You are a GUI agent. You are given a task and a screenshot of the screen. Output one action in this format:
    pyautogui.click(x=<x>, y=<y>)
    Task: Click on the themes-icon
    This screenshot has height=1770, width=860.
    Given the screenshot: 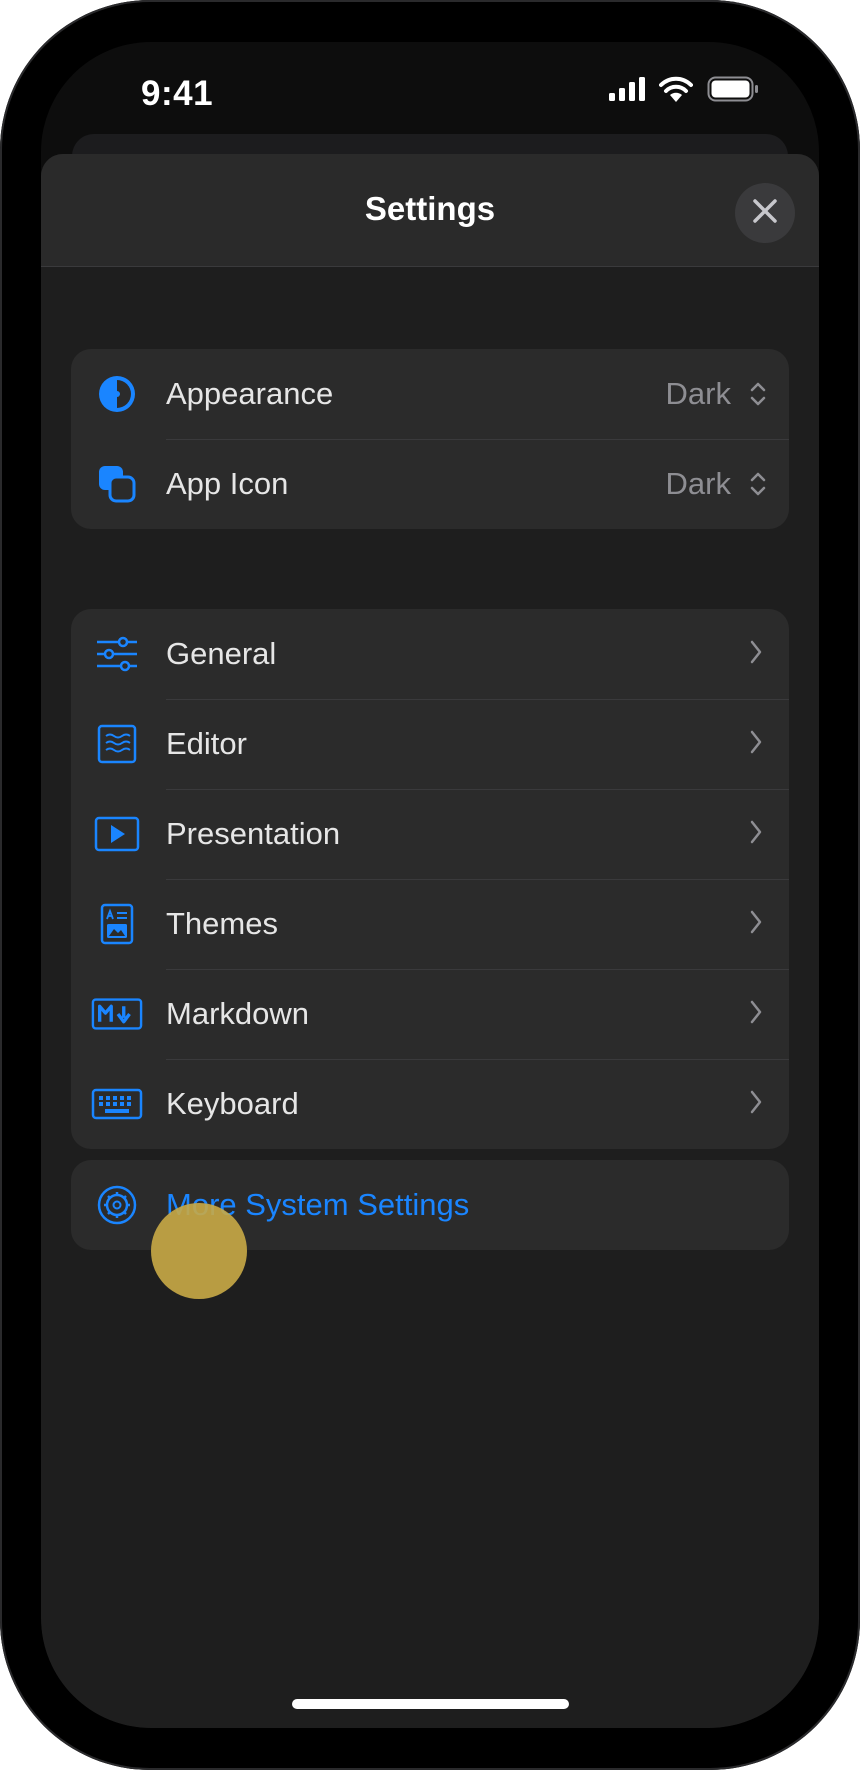 What is the action you would take?
    pyautogui.click(x=117, y=924)
    